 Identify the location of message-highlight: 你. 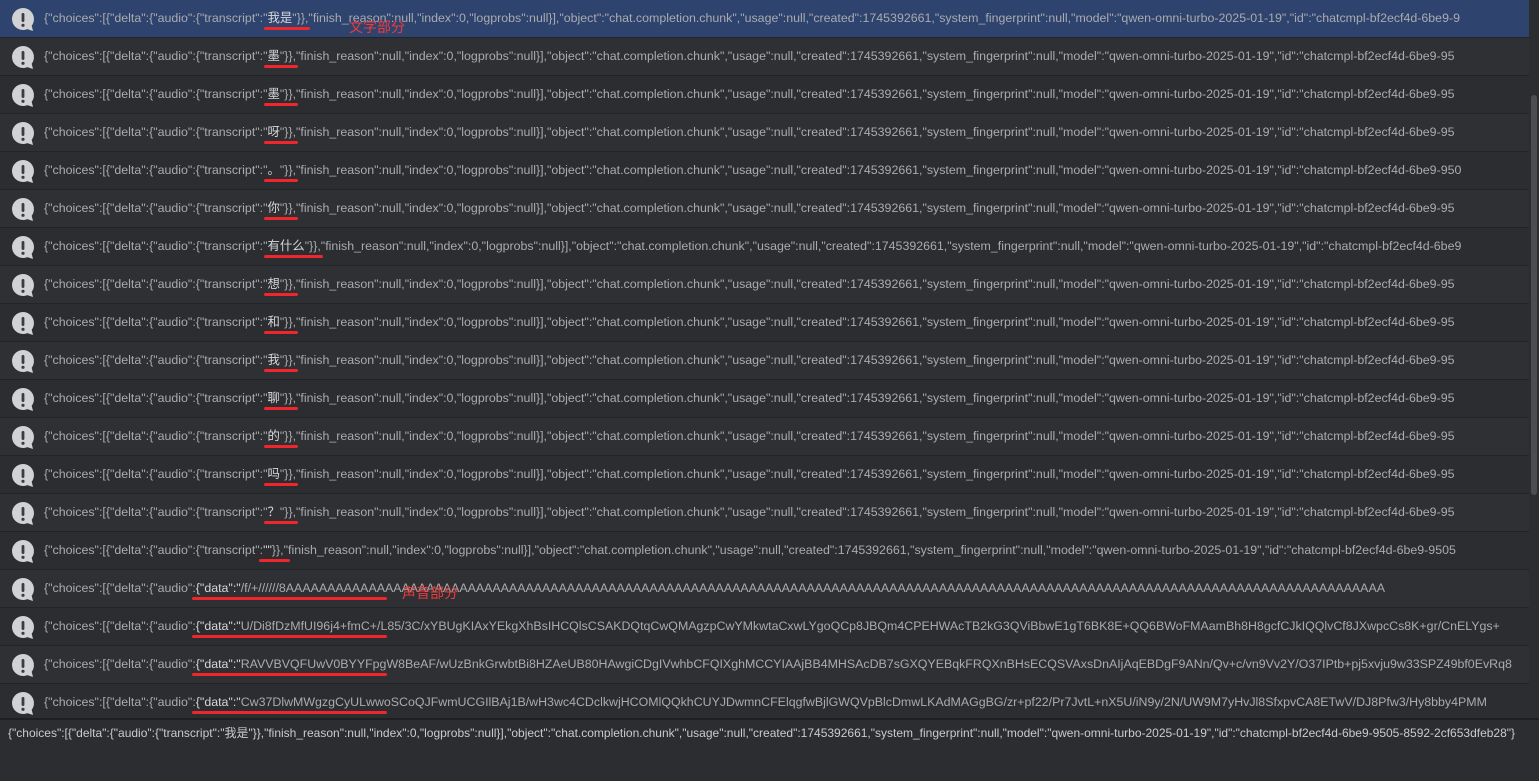
(273, 208).